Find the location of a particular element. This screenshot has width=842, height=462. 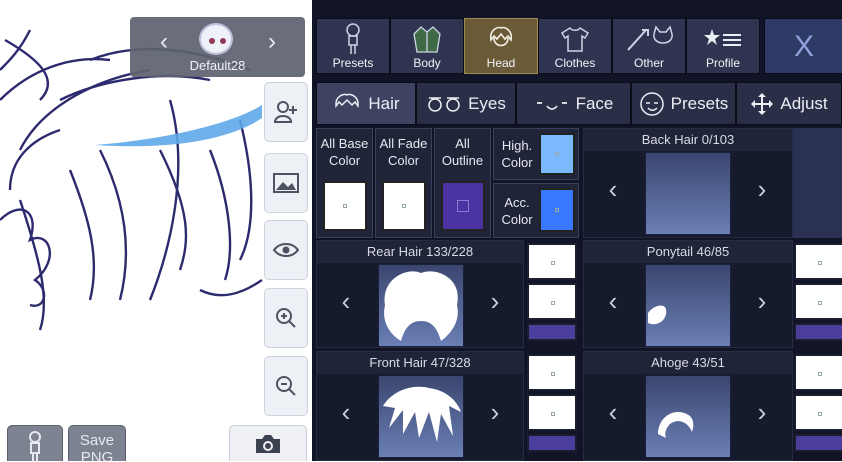

all-outline-color-box: All Outline is located at coordinates (462, 183).